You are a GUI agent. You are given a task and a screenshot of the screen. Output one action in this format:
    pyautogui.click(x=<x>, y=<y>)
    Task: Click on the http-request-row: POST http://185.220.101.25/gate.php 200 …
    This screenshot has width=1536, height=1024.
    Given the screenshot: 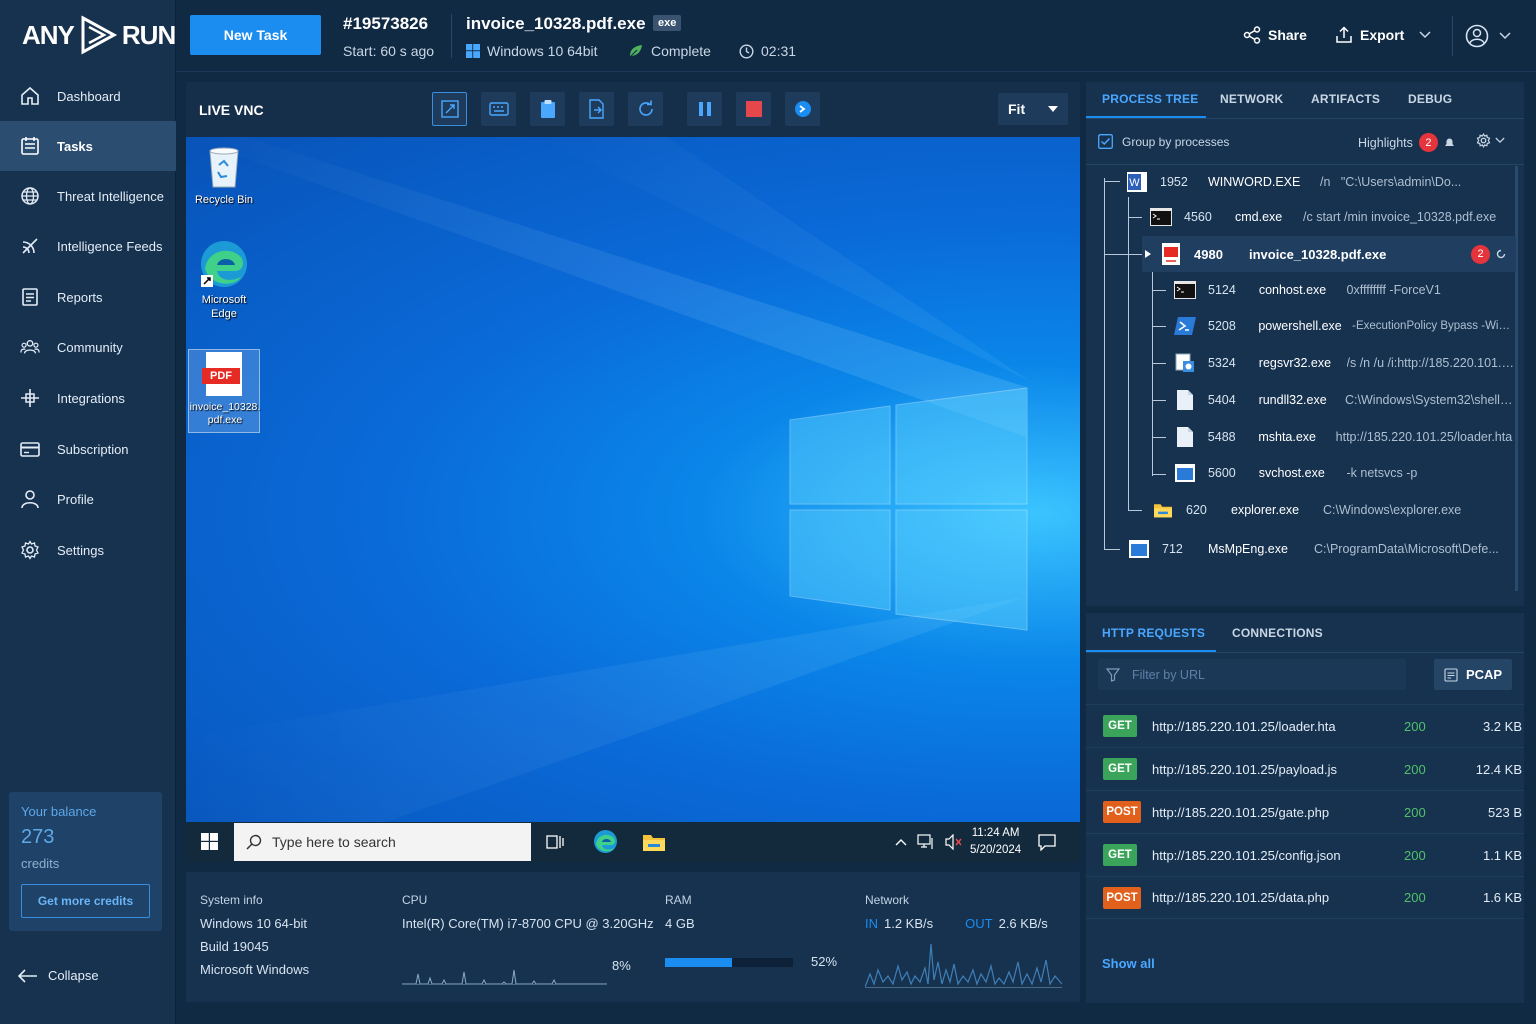 What is the action you would take?
    pyautogui.click(x=1305, y=811)
    